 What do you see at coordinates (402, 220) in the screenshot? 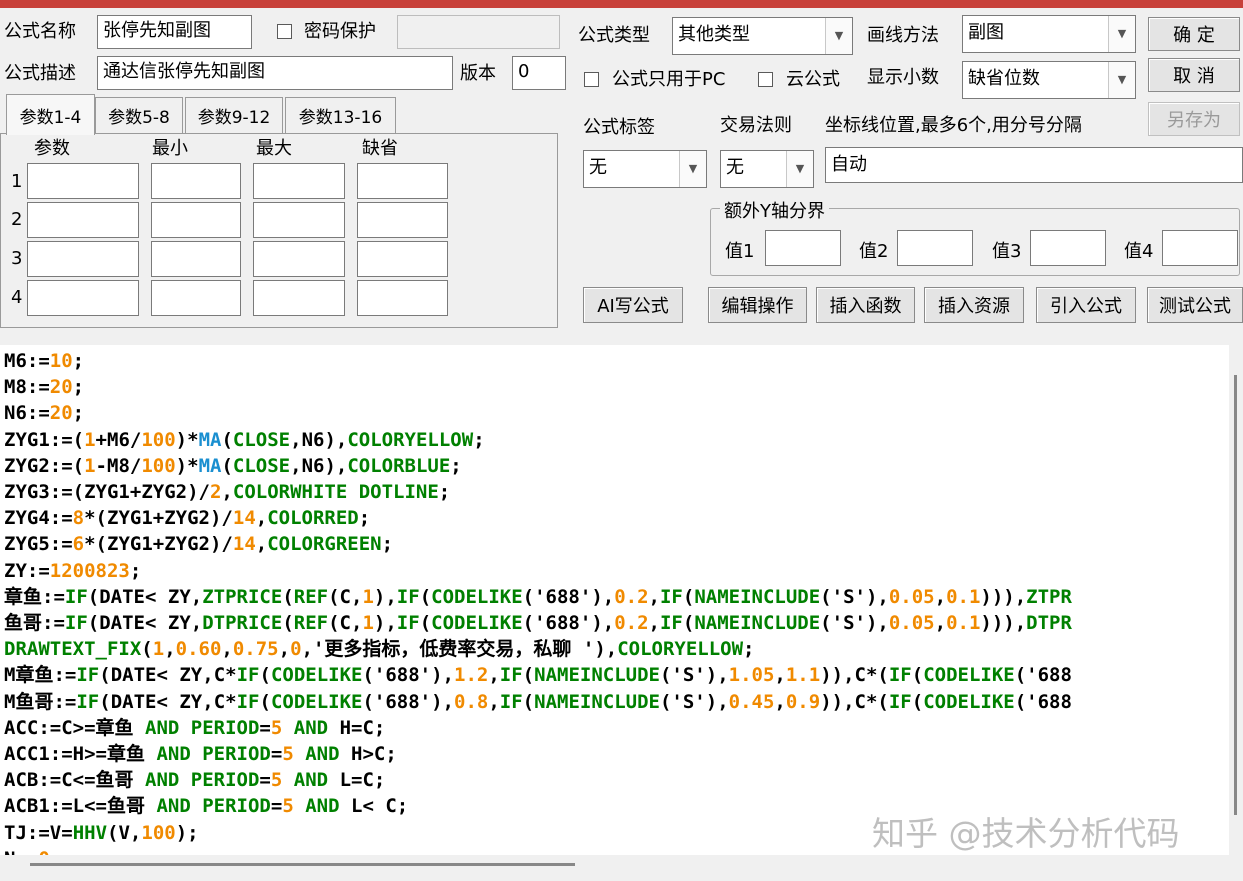
I see `param-2-default-input` at bounding box center [402, 220].